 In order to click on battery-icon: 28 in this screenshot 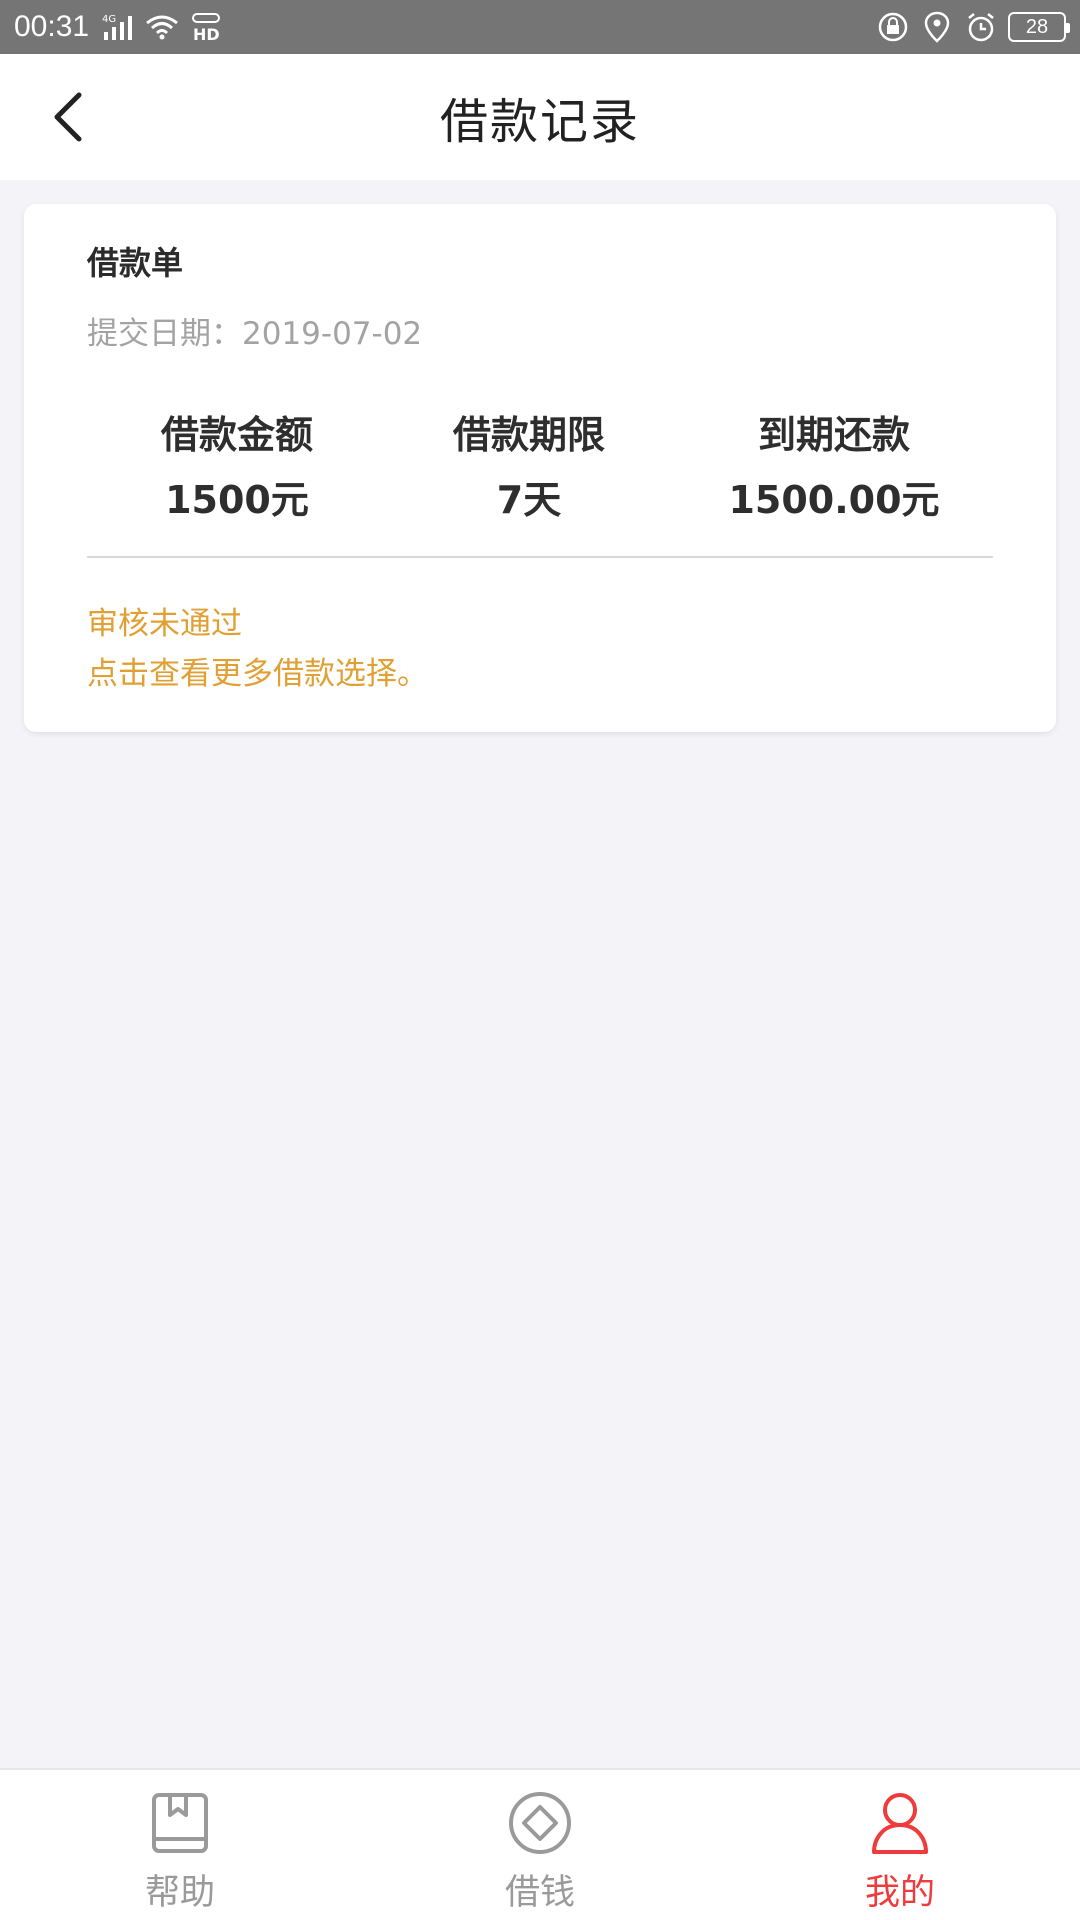, I will do `click(1039, 27)`.